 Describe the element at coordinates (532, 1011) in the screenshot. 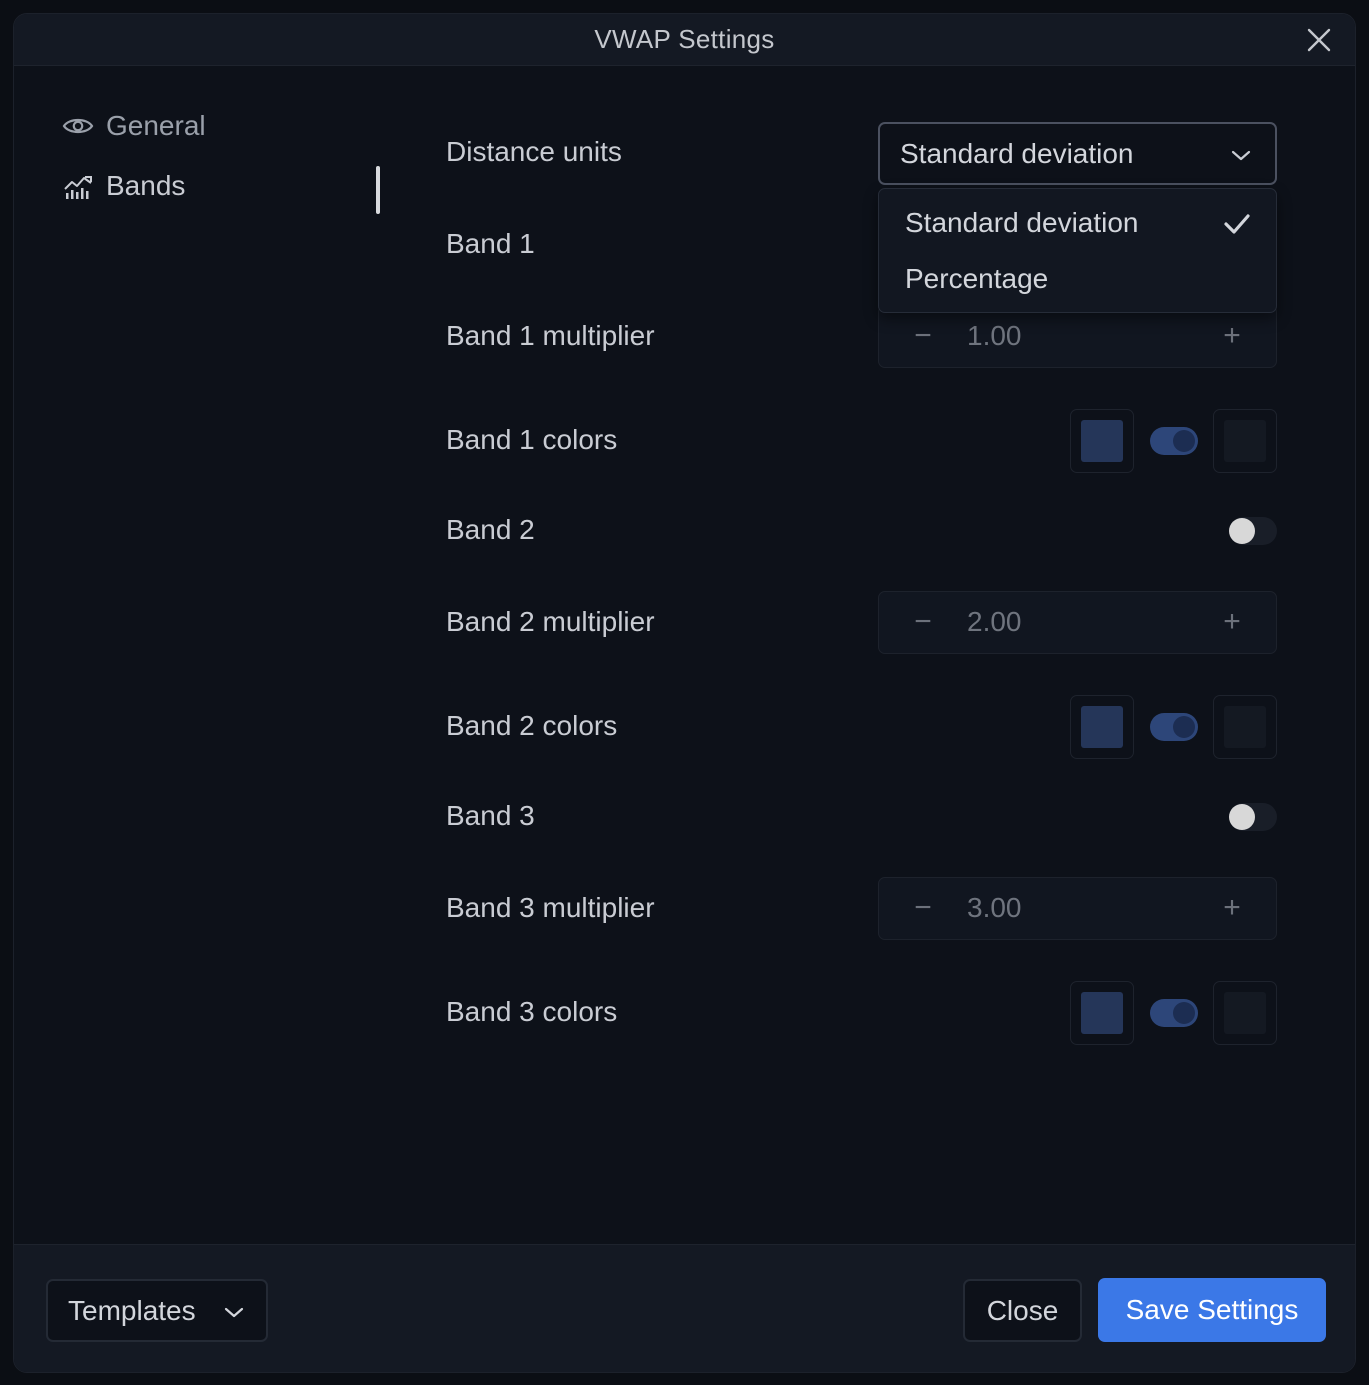

I see `band-3-colors-label: Band 3 colors` at that location.